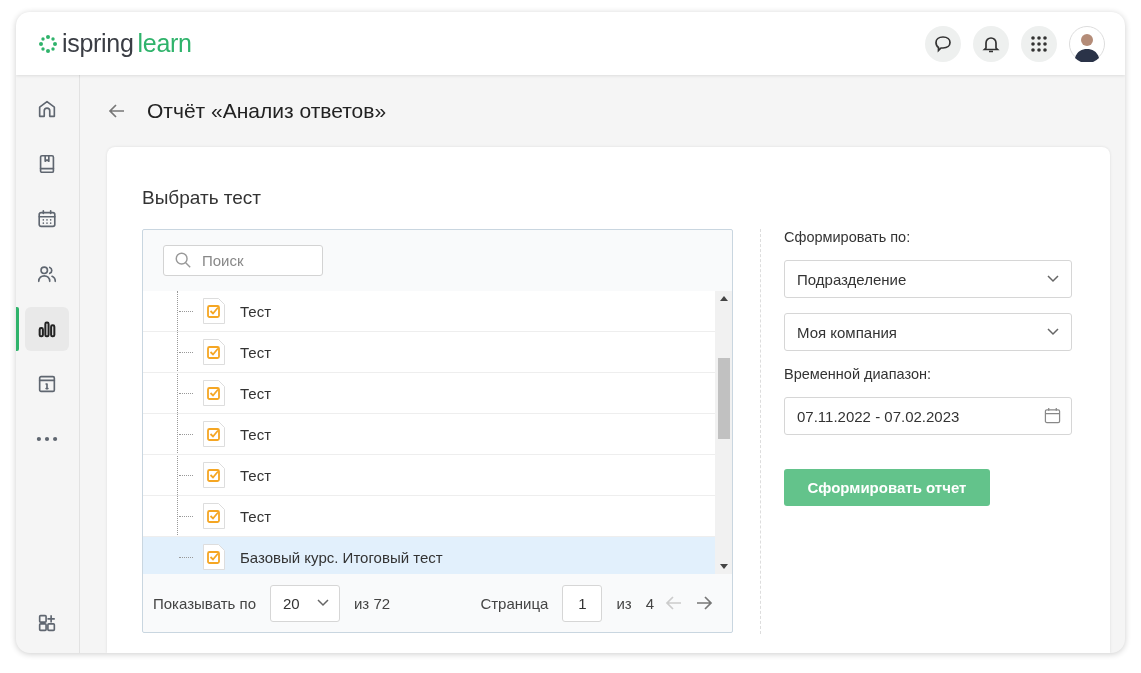 Image resolution: width=1141 pixels, height=673 pixels. Describe the element at coordinates (341, 557) in the screenshot. I see `test-name: Базовый курс. Итоговый тест` at that location.